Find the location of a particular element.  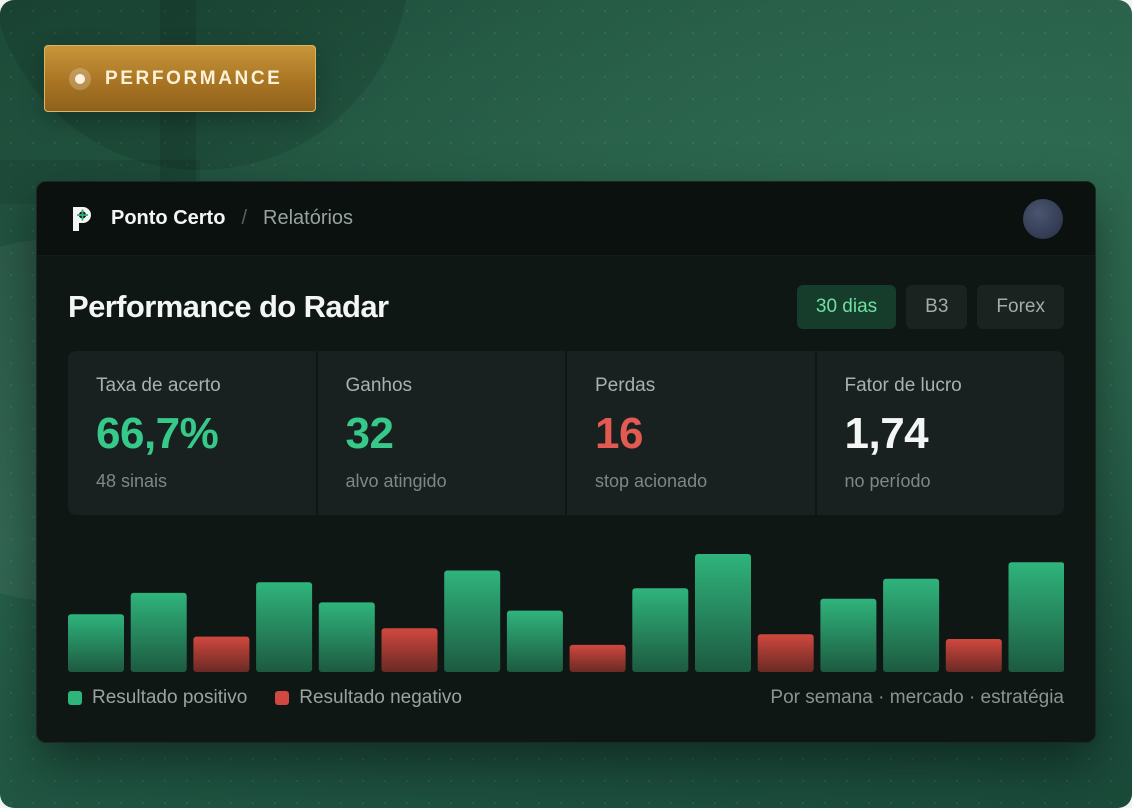

page-header: Performance do Radar 30 dias B3 Forex is located at coordinates (566, 307).